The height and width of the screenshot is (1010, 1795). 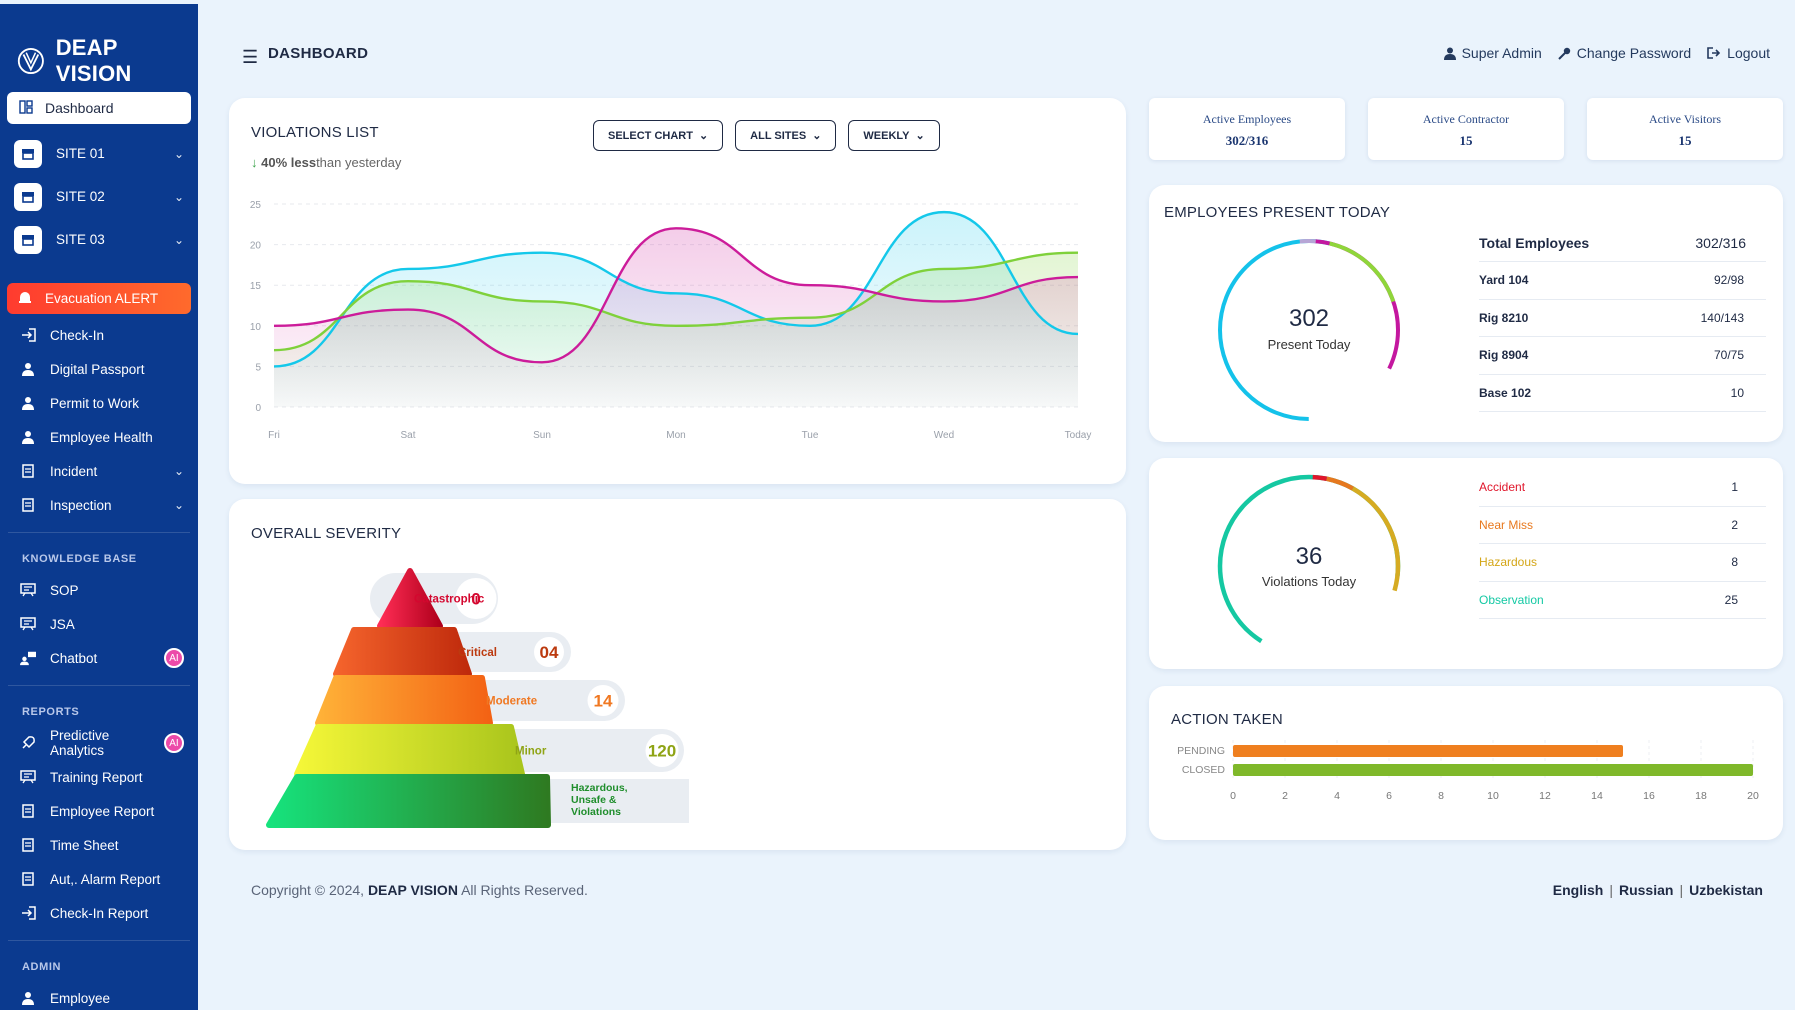 What do you see at coordinates (99, 108) in the screenshot?
I see `sidebar-item-dashboard: Dashboard` at bounding box center [99, 108].